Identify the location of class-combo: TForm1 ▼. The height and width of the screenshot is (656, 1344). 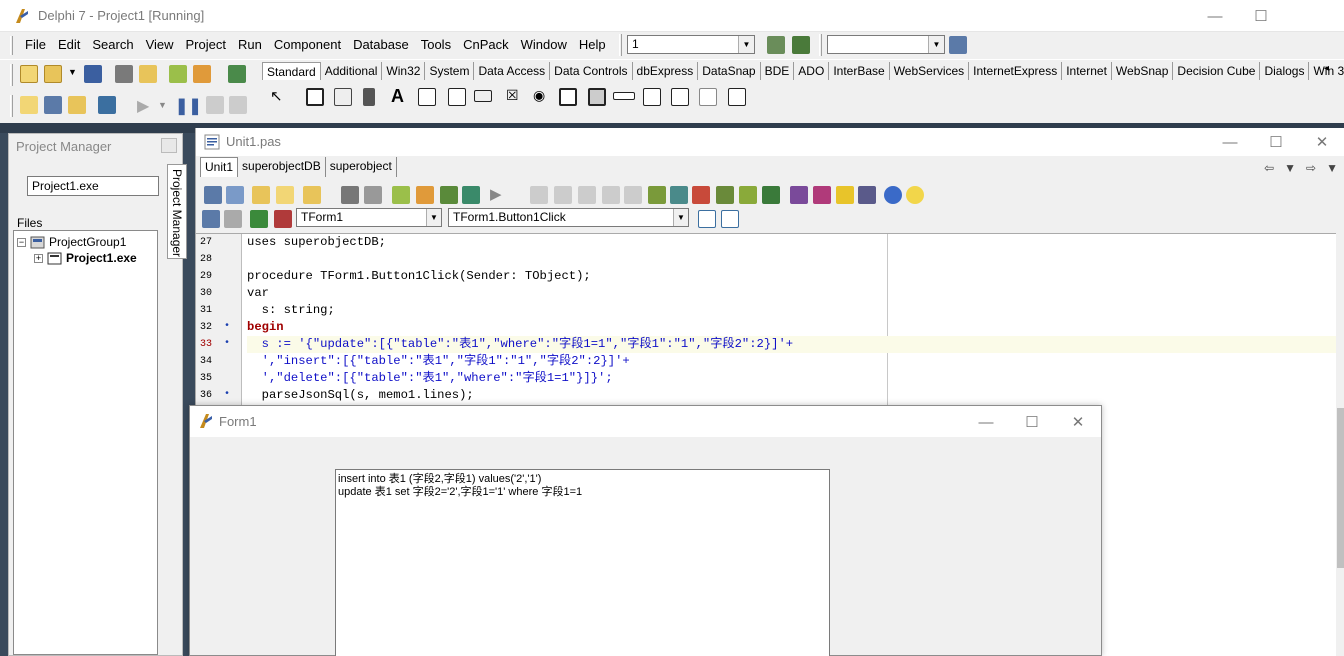
(369, 217).